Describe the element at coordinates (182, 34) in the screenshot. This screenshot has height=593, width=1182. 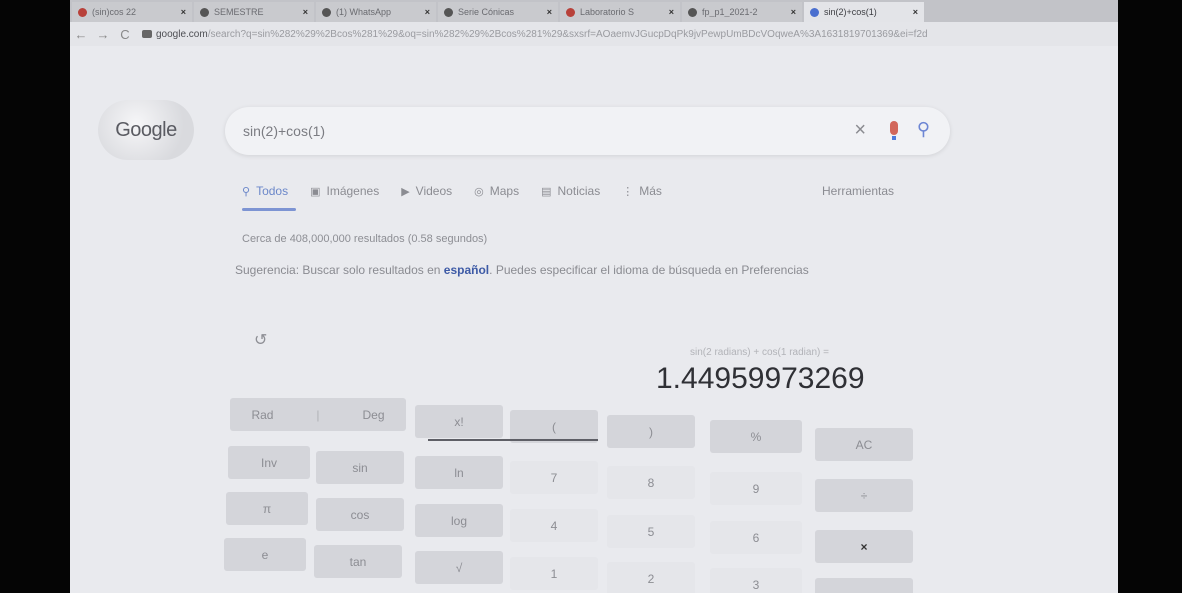
I see `url-domain: google.com` at that location.